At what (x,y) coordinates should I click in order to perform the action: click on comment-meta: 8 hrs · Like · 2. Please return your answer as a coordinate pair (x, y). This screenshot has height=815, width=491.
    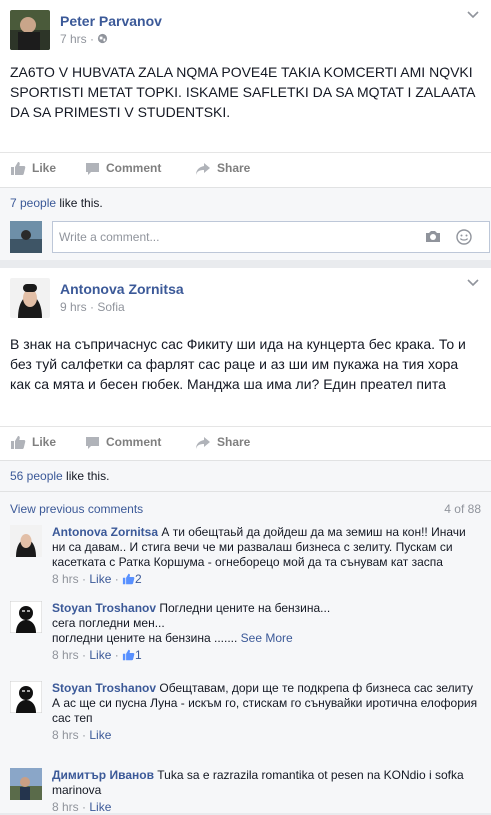
    Looking at the image, I should click on (97, 579).